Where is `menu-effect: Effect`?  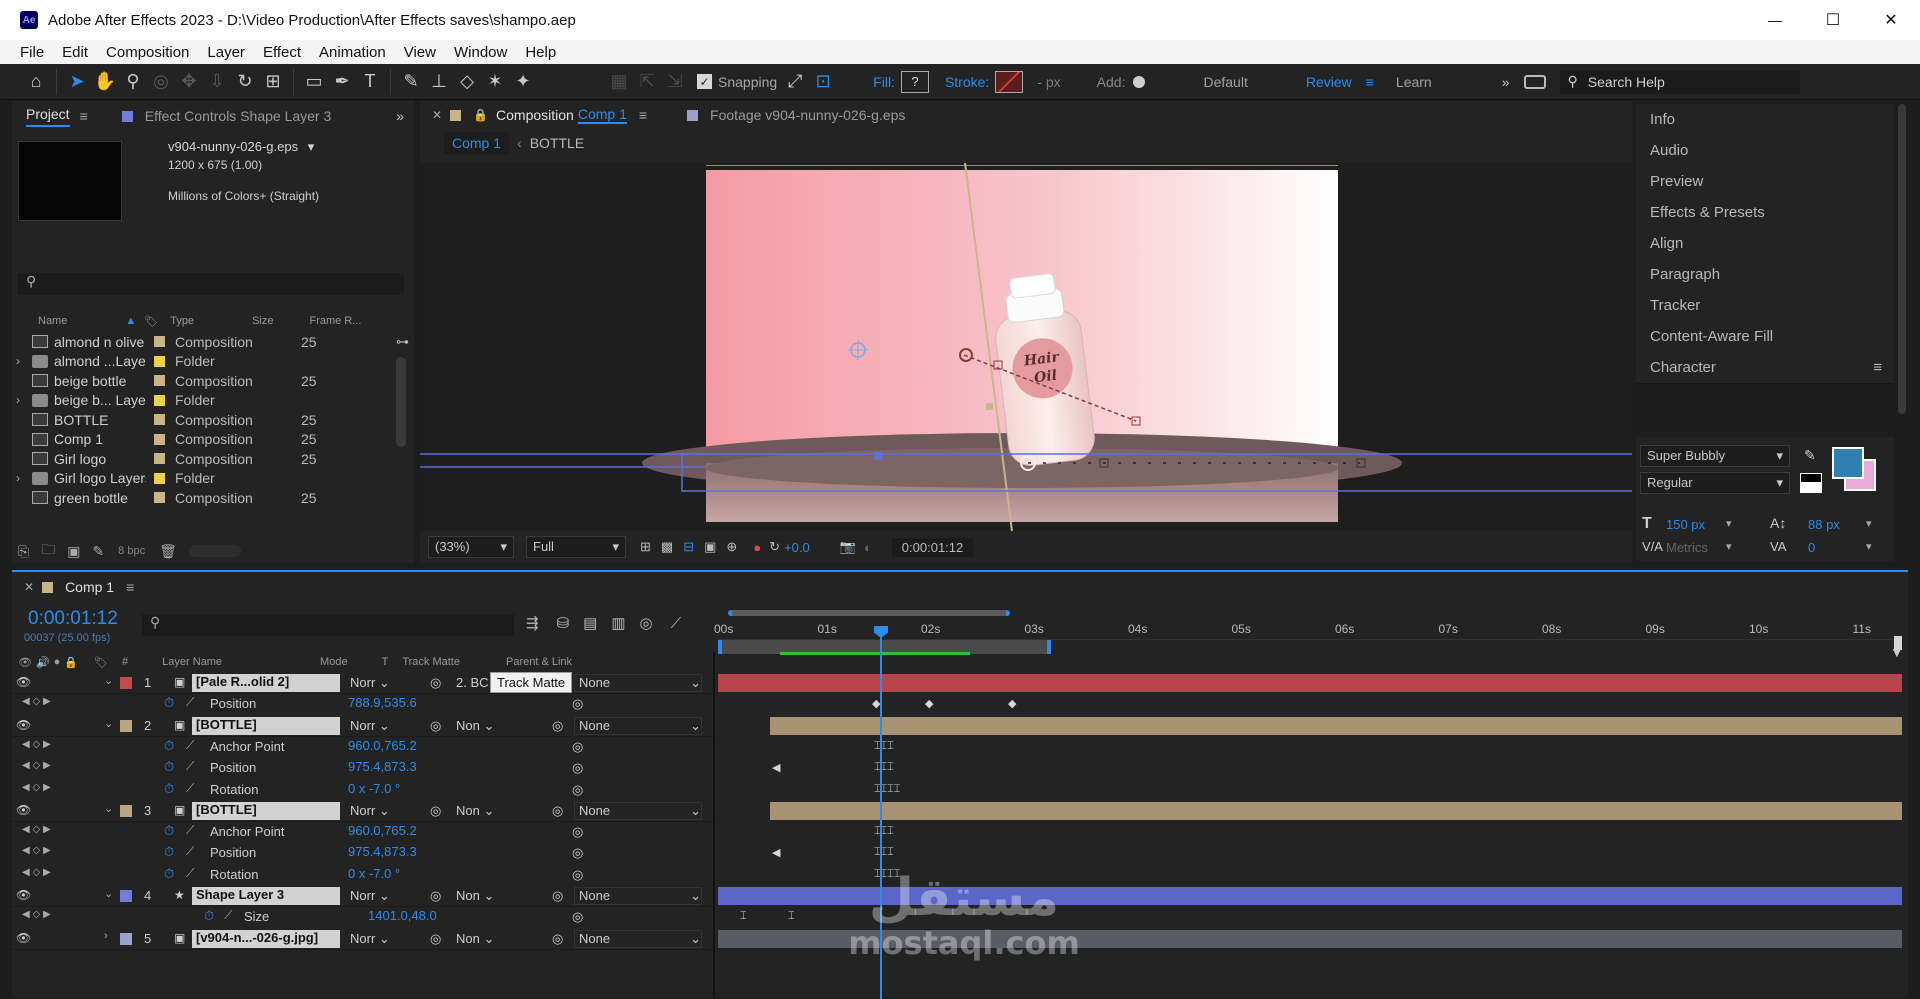
menu-effect: Effect is located at coordinates (282, 52).